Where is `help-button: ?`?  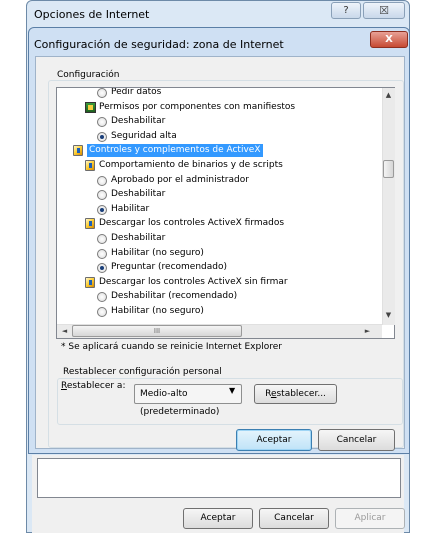 help-button: ? is located at coordinates (346, 10).